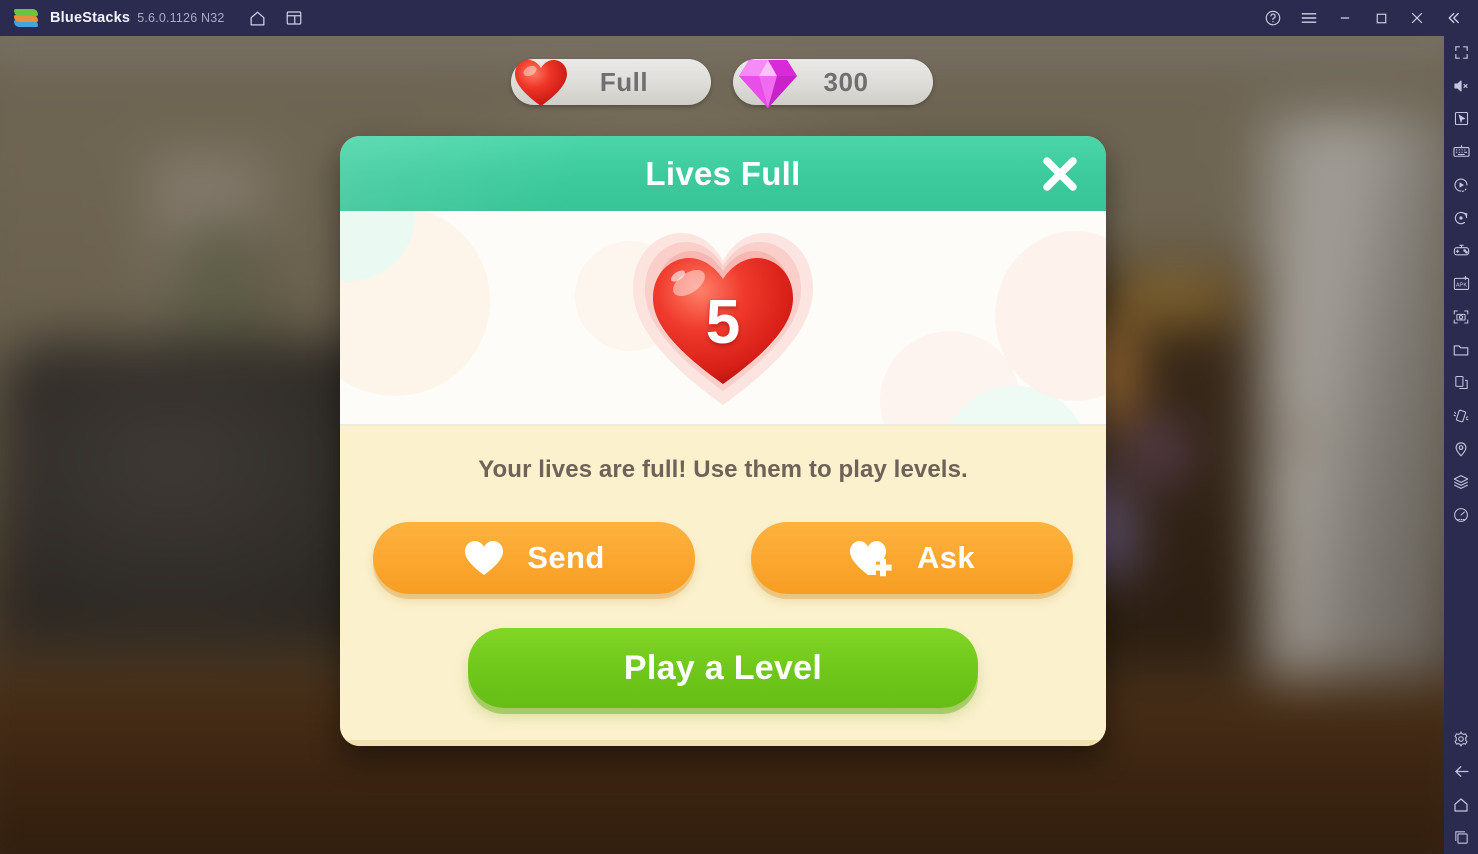 This screenshot has height=854, width=1478. I want to click on lives-counter: Full 5, so click(611, 82).